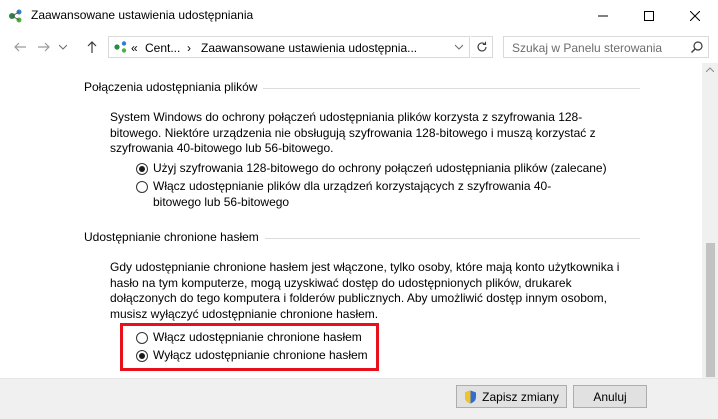  I want to click on minimize-icon, so click(603, 15).